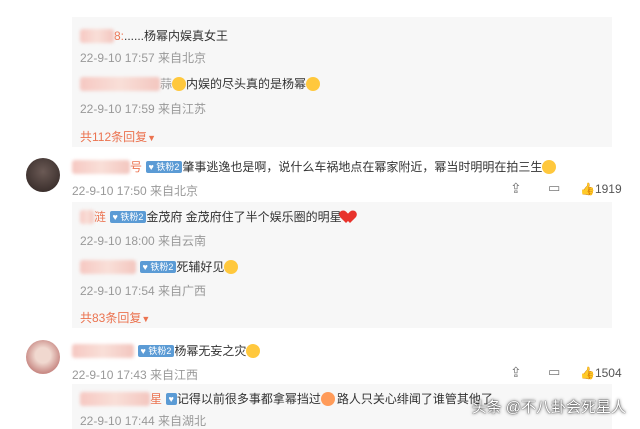 The height and width of the screenshot is (429, 640). I want to click on more-replies-link: 共112条回复▼, so click(118, 136).